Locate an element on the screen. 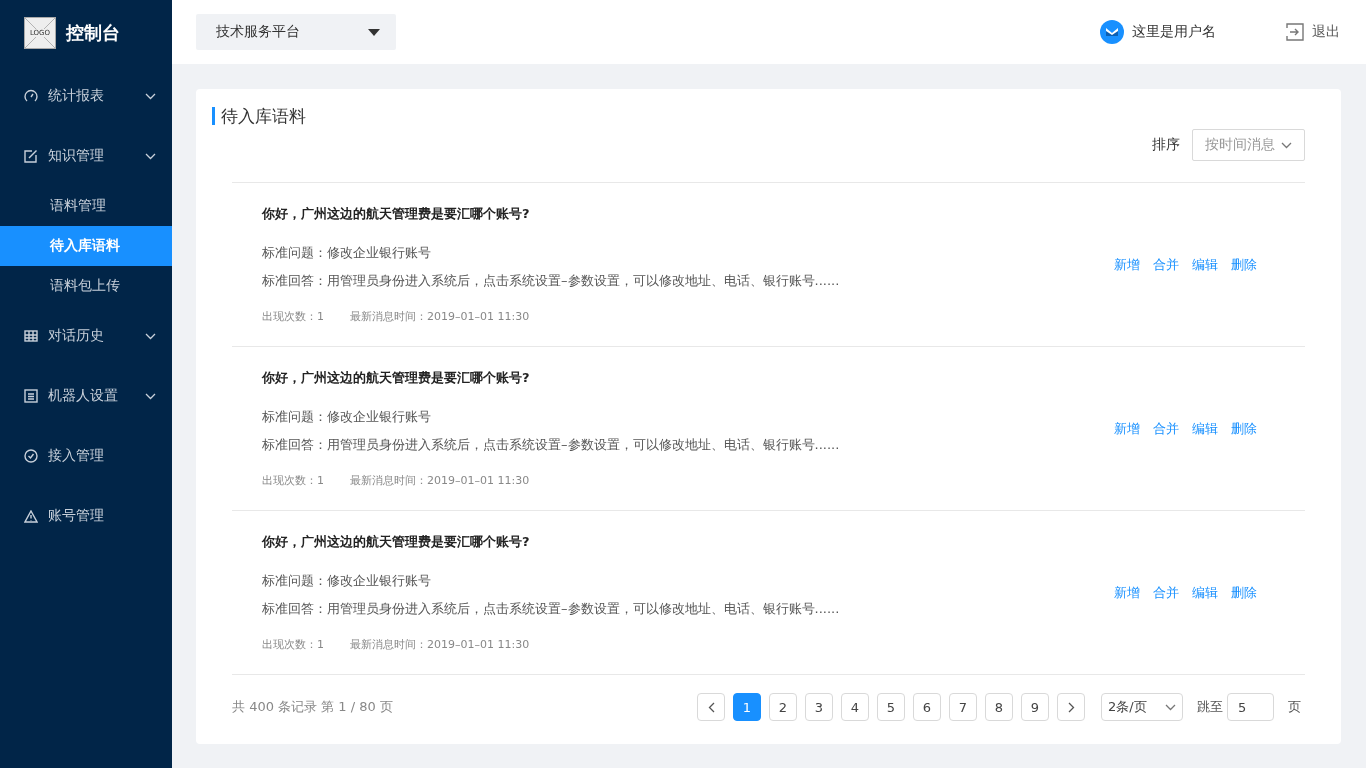  jump-label: 跳至 is located at coordinates (1210, 707).